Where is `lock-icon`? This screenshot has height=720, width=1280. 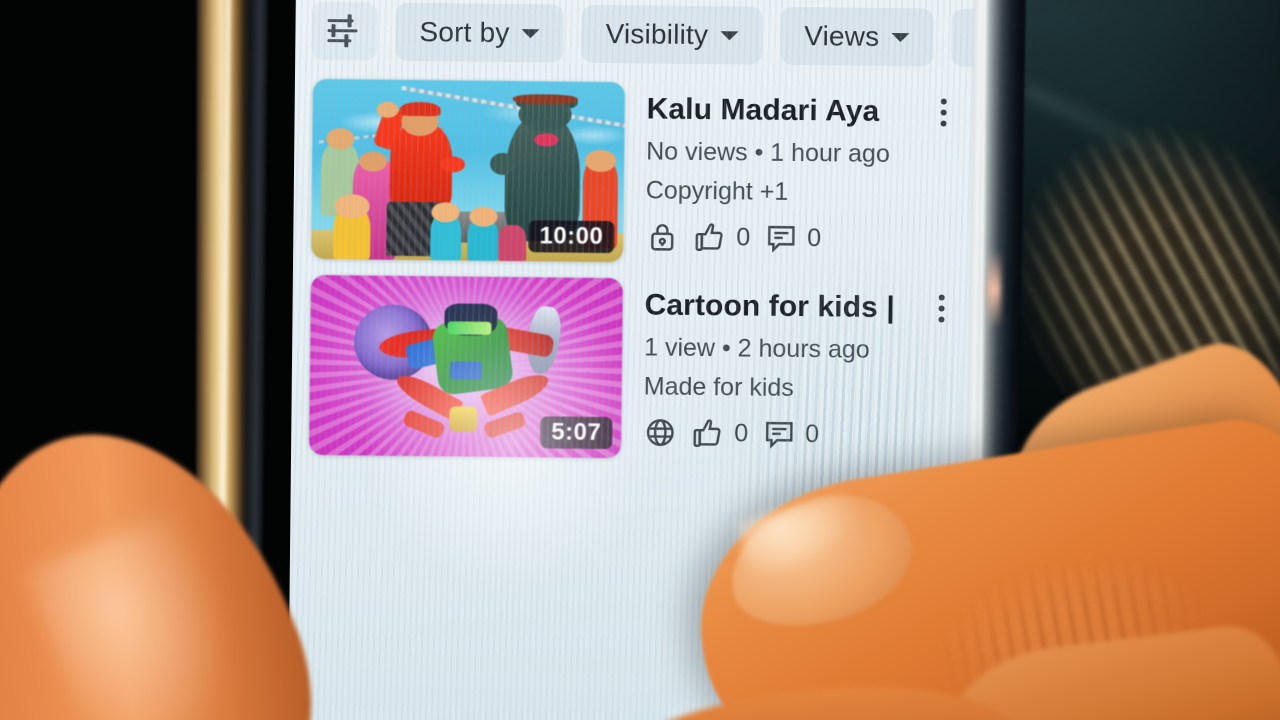 lock-icon is located at coordinates (662, 237).